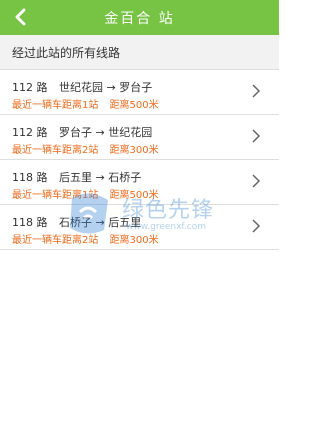 This screenshot has height=424, width=320. I want to click on route-from: 后五里, so click(75, 177).